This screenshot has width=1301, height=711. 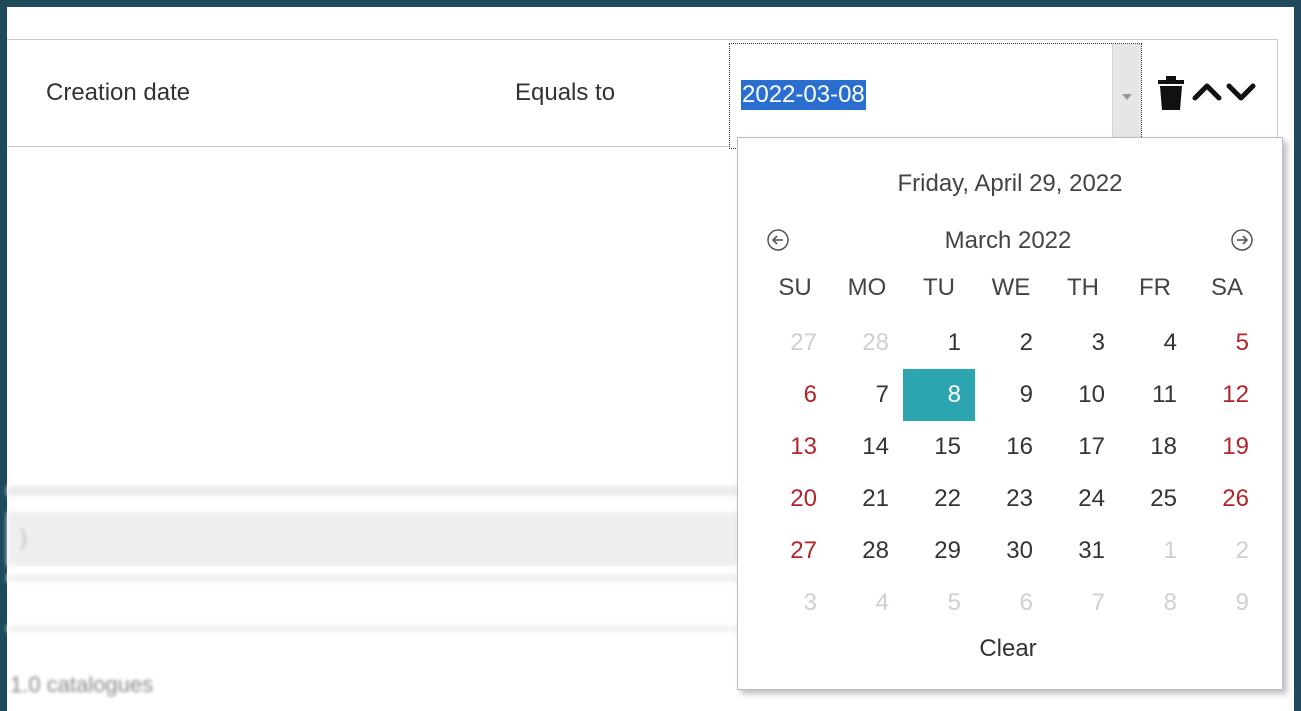 What do you see at coordinates (1207, 92) in the screenshot?
I see `chevron-up-icon` at bounding box center [1207, 92].